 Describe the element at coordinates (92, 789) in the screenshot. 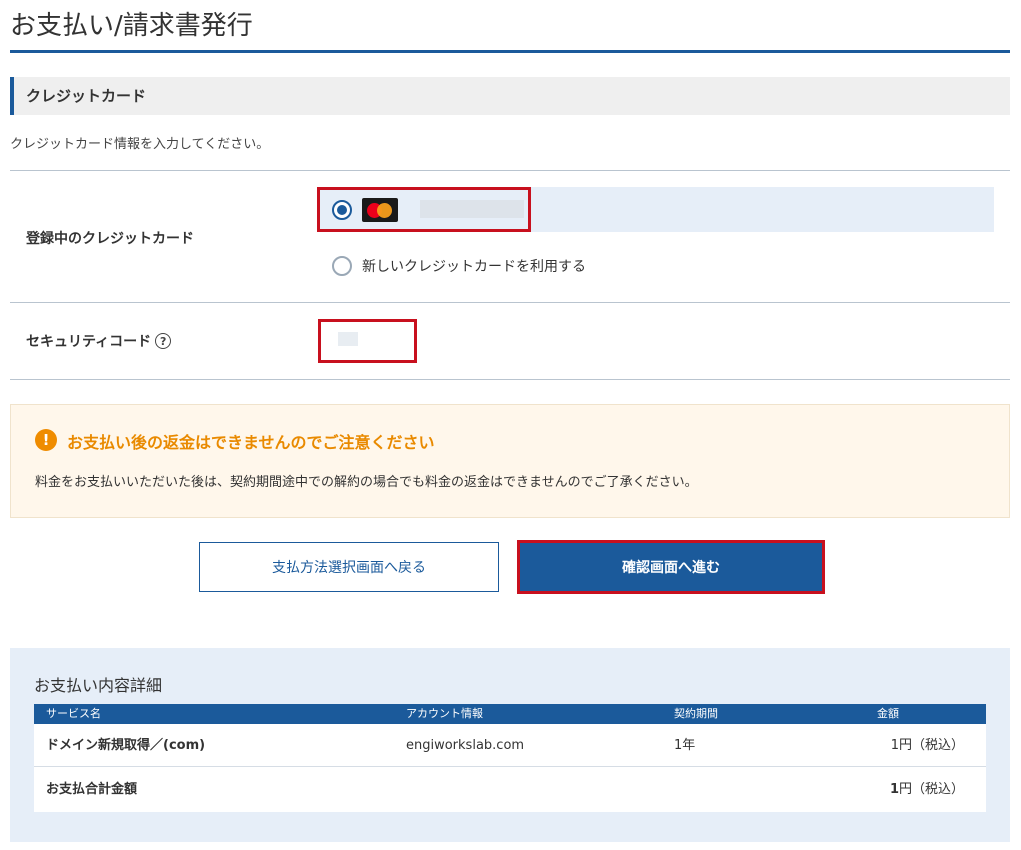

I see `total-label: お支払合計金額` at that location.